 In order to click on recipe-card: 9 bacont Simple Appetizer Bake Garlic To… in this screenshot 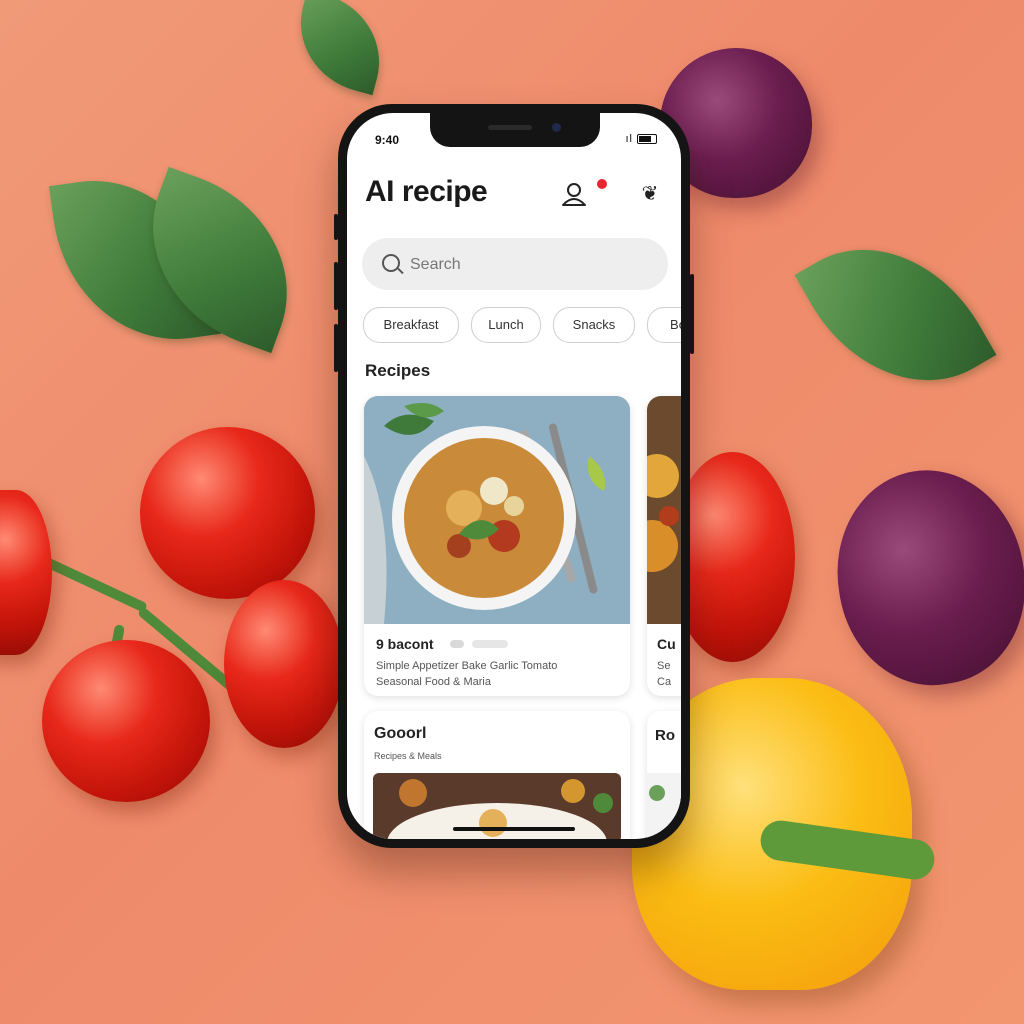, I will do `click(497, 546)`.